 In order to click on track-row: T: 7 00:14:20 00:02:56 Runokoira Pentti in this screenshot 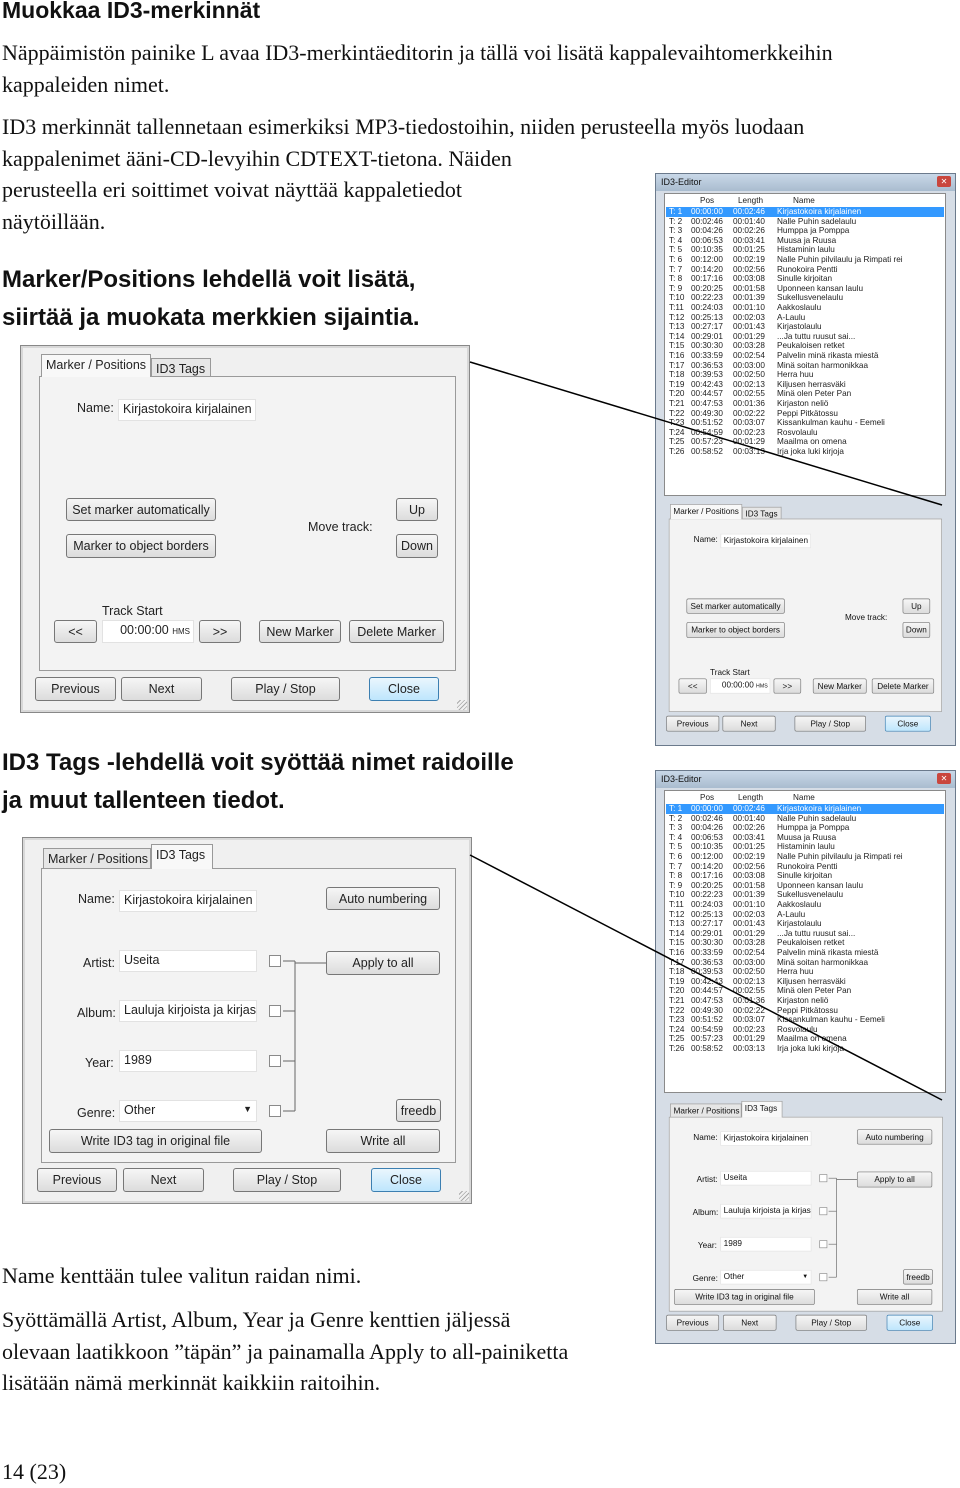, I will do `click(805, 270)`.